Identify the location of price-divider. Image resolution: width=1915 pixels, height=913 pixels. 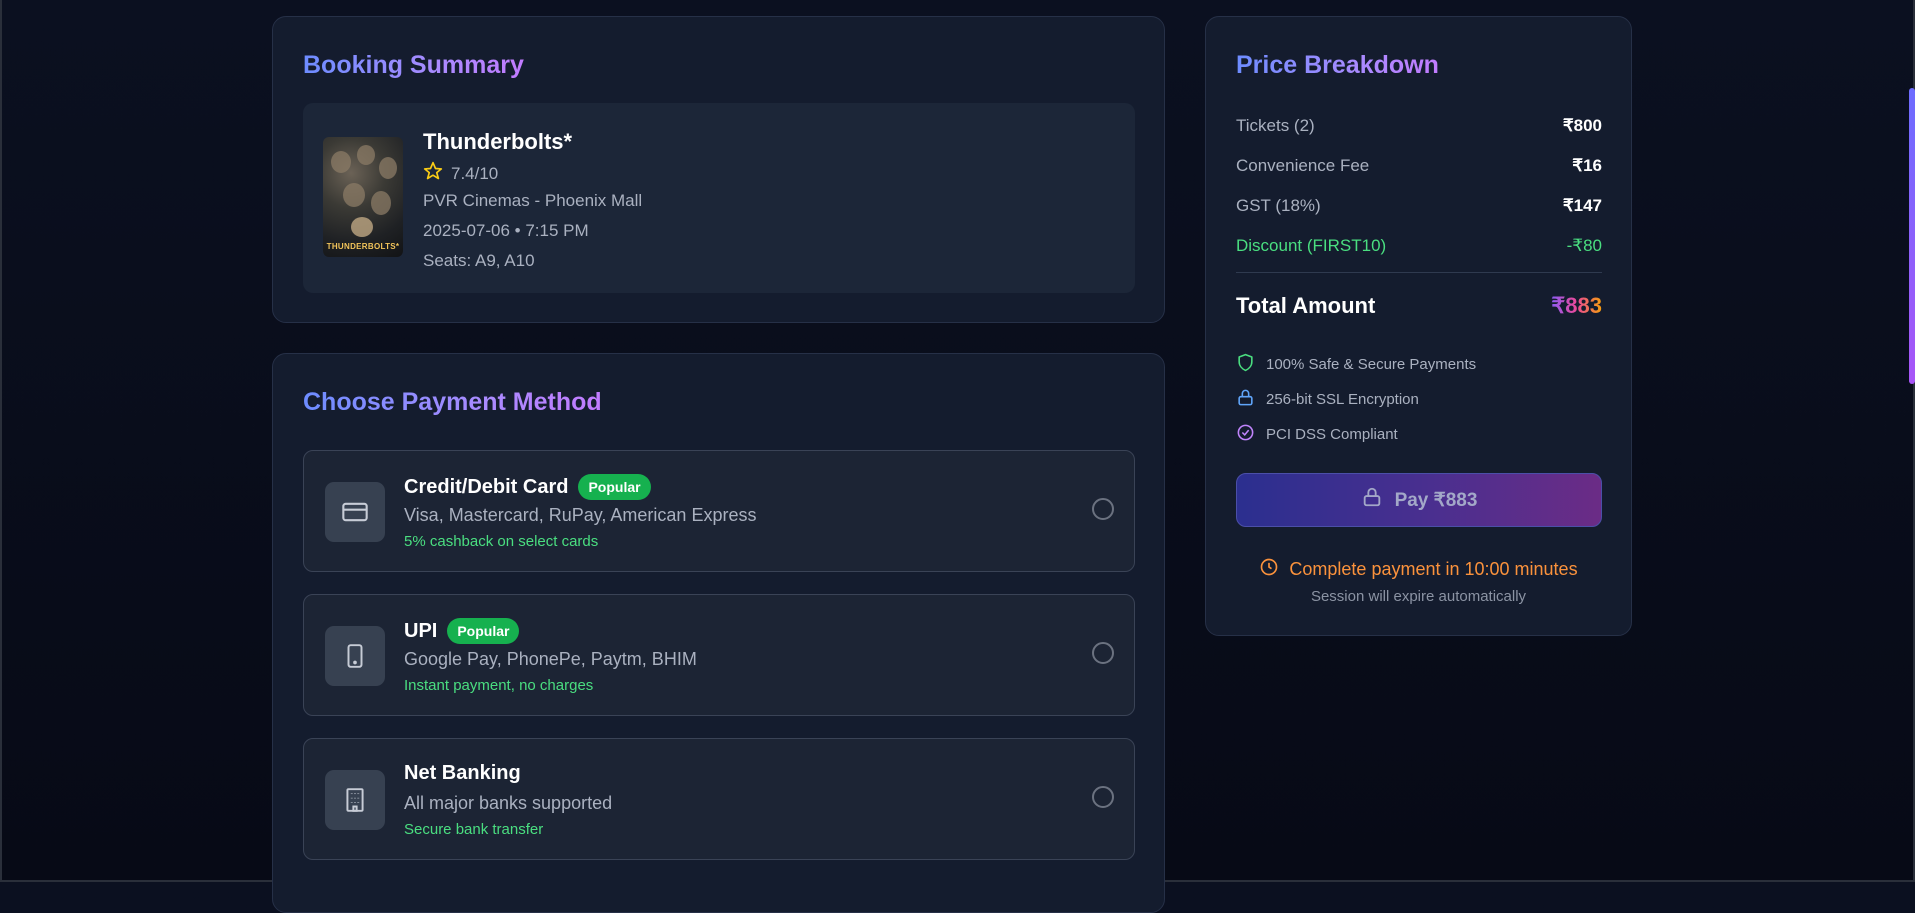
(1419, 272).